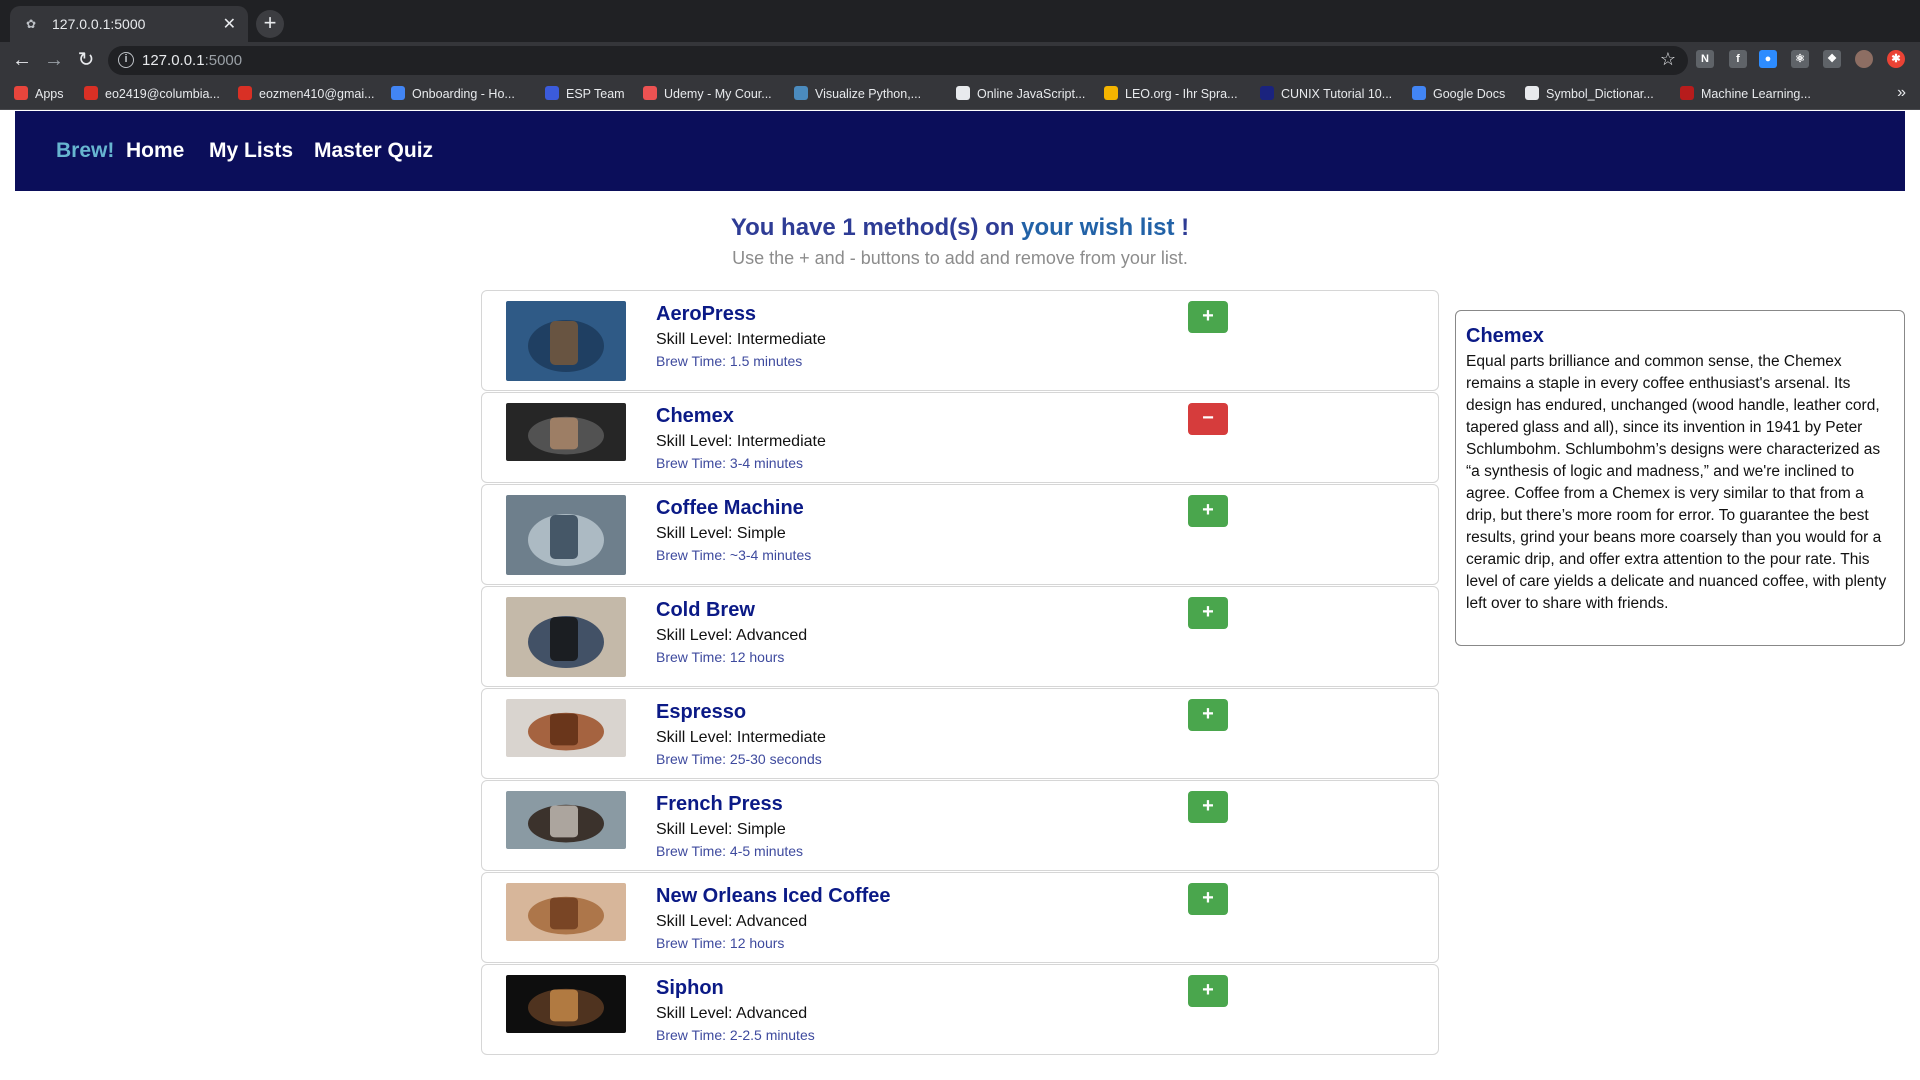 This screenshot has height=1080, width=1920. What do you see at coordinates (1738, 59) in the screenshot?
I see `facebook-extension-icon: f` at bounding box center [1738, 59].